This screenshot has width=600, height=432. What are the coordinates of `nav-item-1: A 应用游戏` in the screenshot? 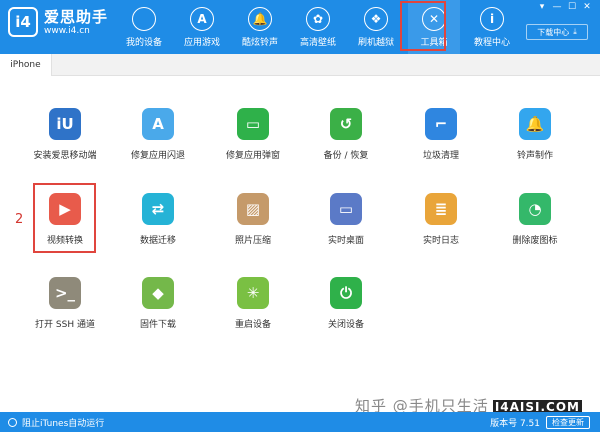 It's located at (202, 27).